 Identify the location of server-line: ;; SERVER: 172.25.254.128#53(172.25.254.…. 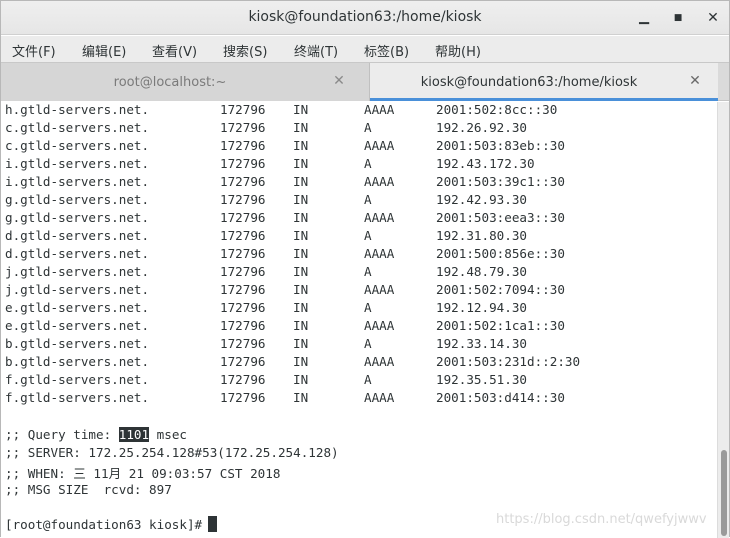
(172, 452).